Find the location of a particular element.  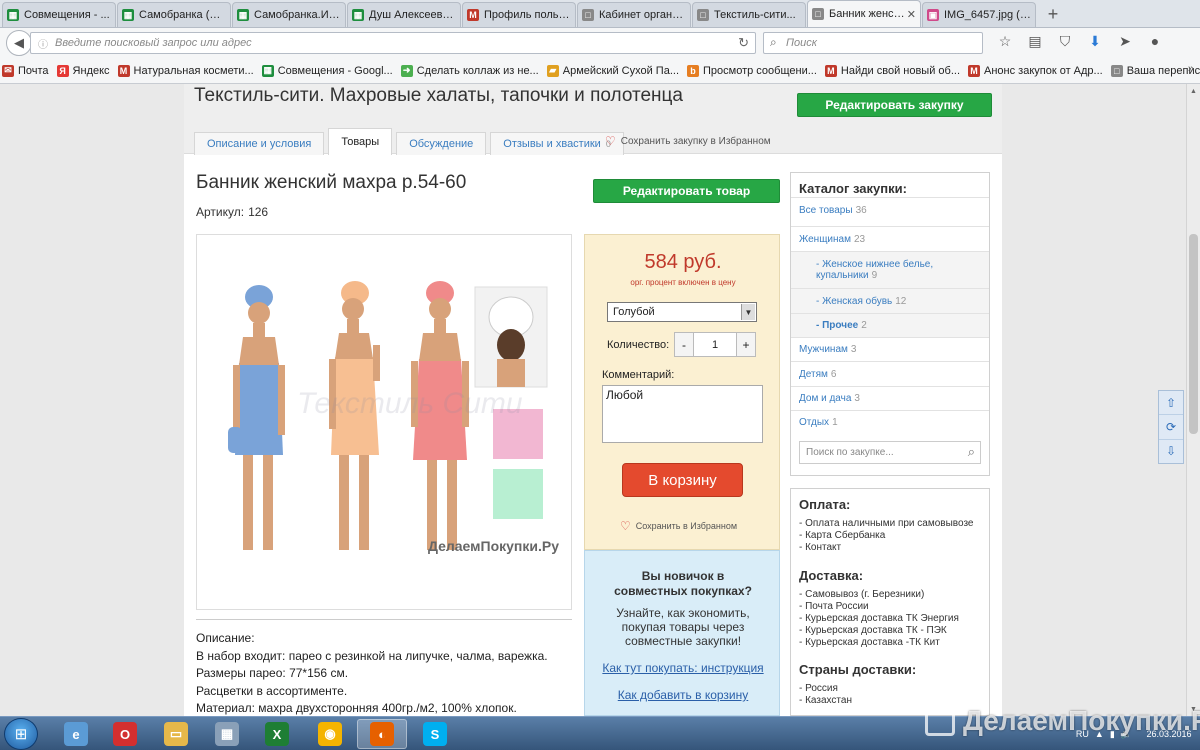

chevron-down-icon: ▼ is located at coordinates (748, 312).